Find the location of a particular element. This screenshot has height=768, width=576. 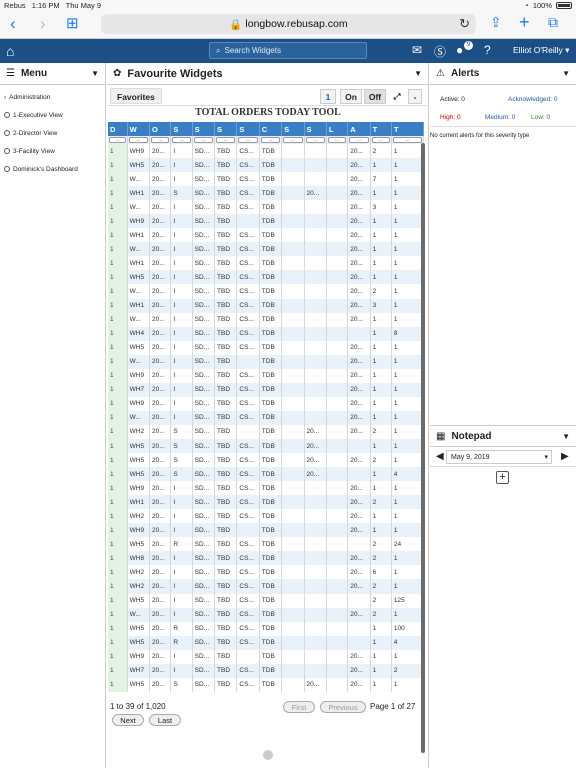

last-page-button: Last is located at coordinates (165, 720).